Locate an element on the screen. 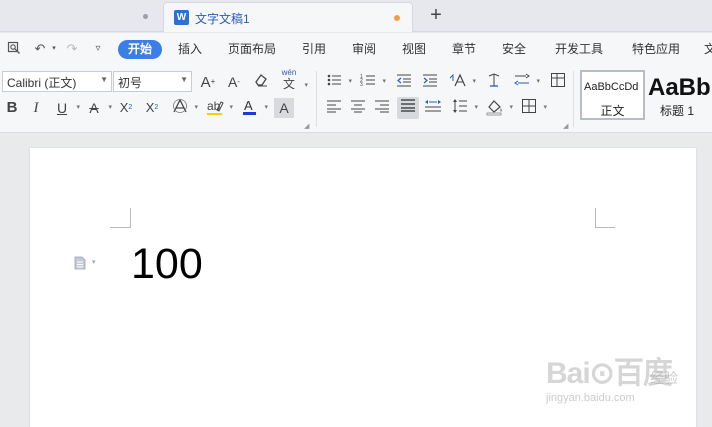 The image size is (712, 427). svg-text: 3 is located at coordinates (361, 85).